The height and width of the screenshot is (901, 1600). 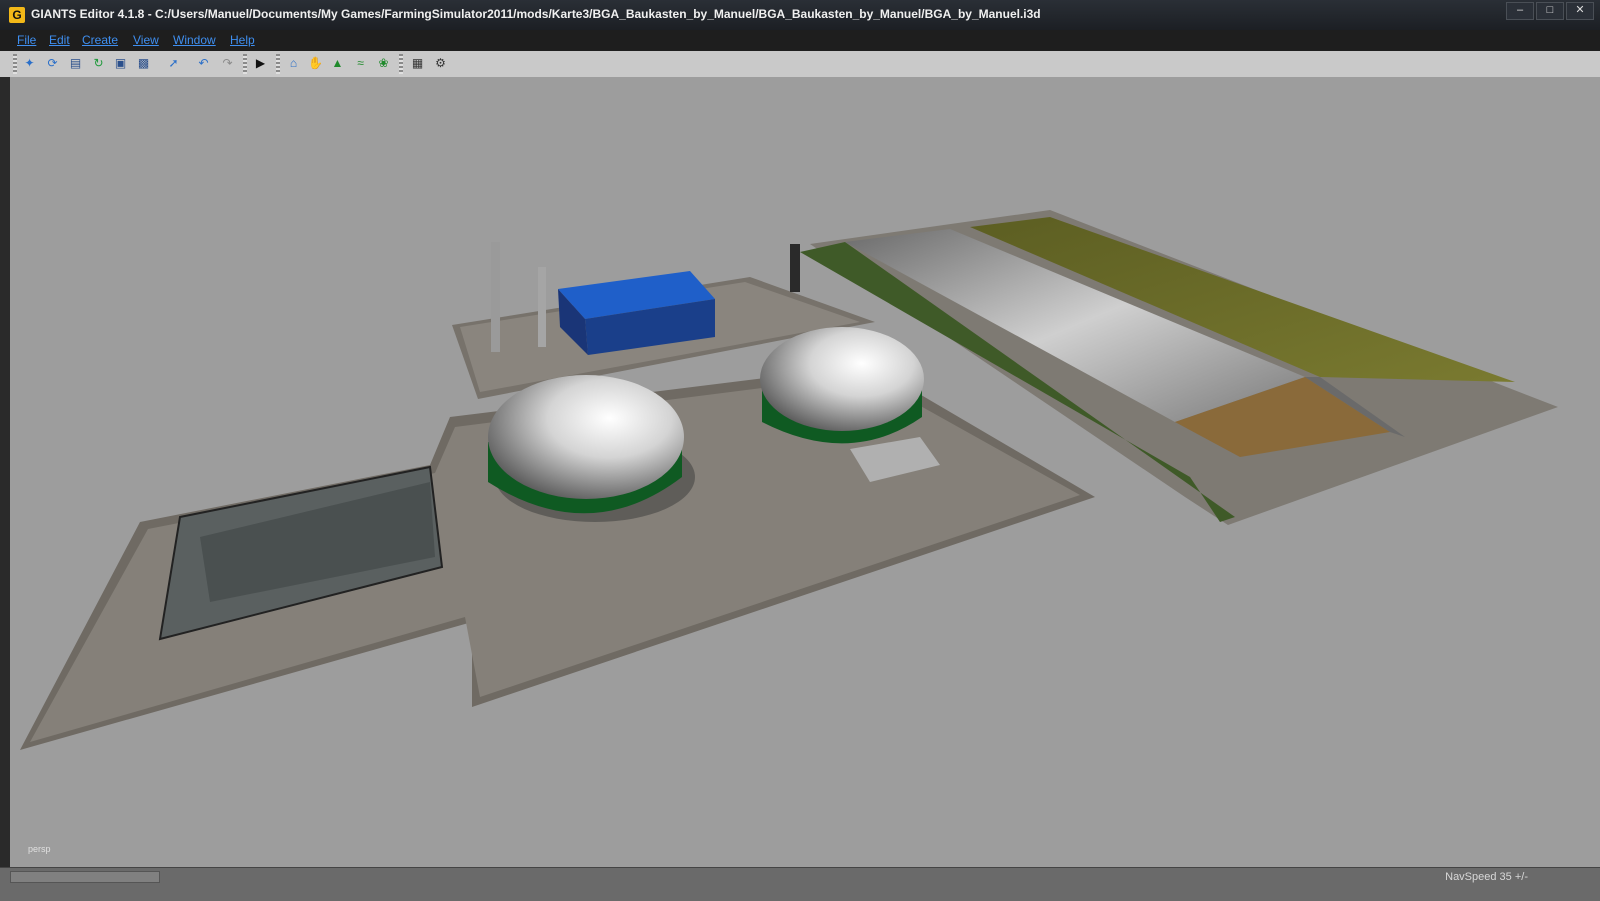 I want to click on menu-view: View, so click(x=146, y=40).